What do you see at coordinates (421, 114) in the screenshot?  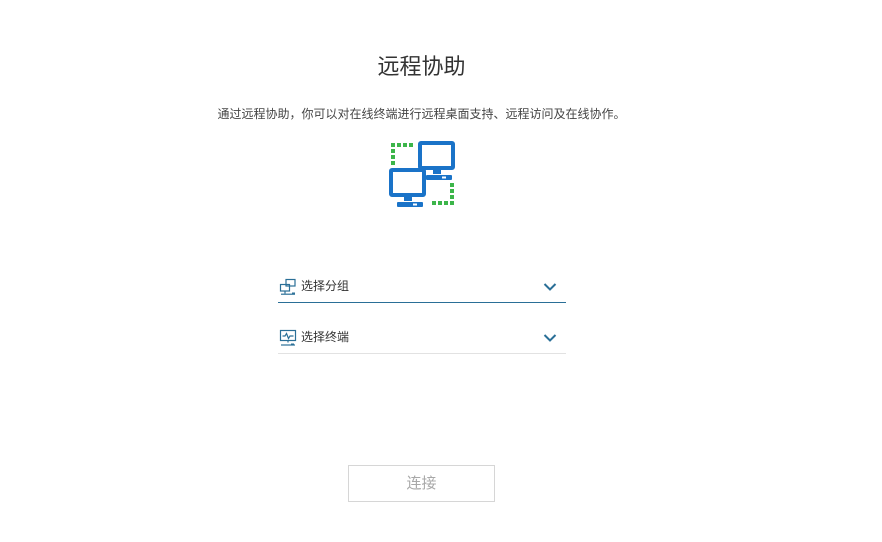 I see `page-description: 通过远程协助，你可以对在线终端进行远程桌面支持、远程访问及在线协作。` at bounding box center [421, 114].